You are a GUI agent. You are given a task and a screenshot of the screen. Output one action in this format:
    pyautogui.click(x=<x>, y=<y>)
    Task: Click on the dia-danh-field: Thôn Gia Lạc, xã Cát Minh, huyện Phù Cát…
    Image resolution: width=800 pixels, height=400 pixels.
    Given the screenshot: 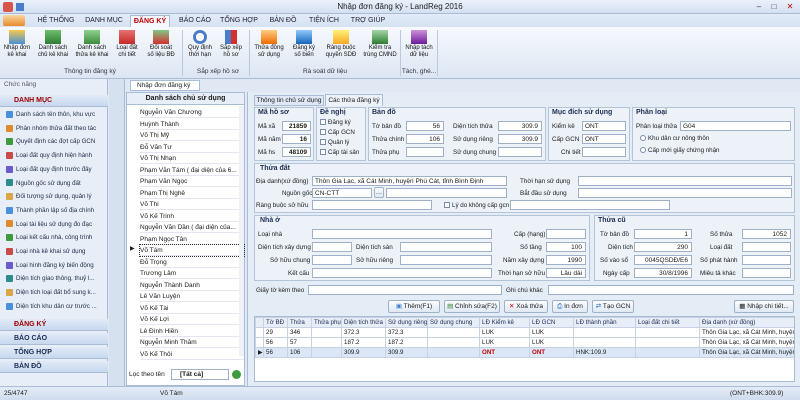 What is the action you would take?
    pyautogui.click(x=409, y=181)
    